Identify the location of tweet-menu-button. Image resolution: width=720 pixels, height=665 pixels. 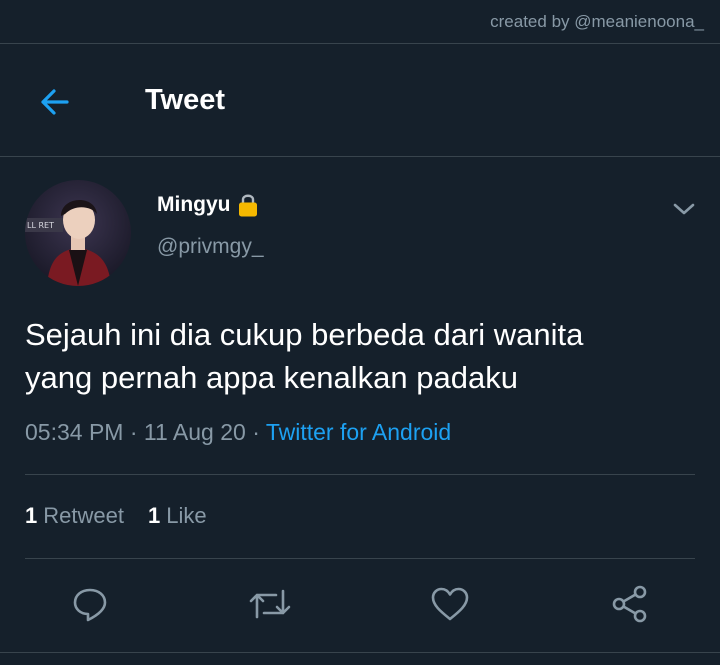
(684, 209).